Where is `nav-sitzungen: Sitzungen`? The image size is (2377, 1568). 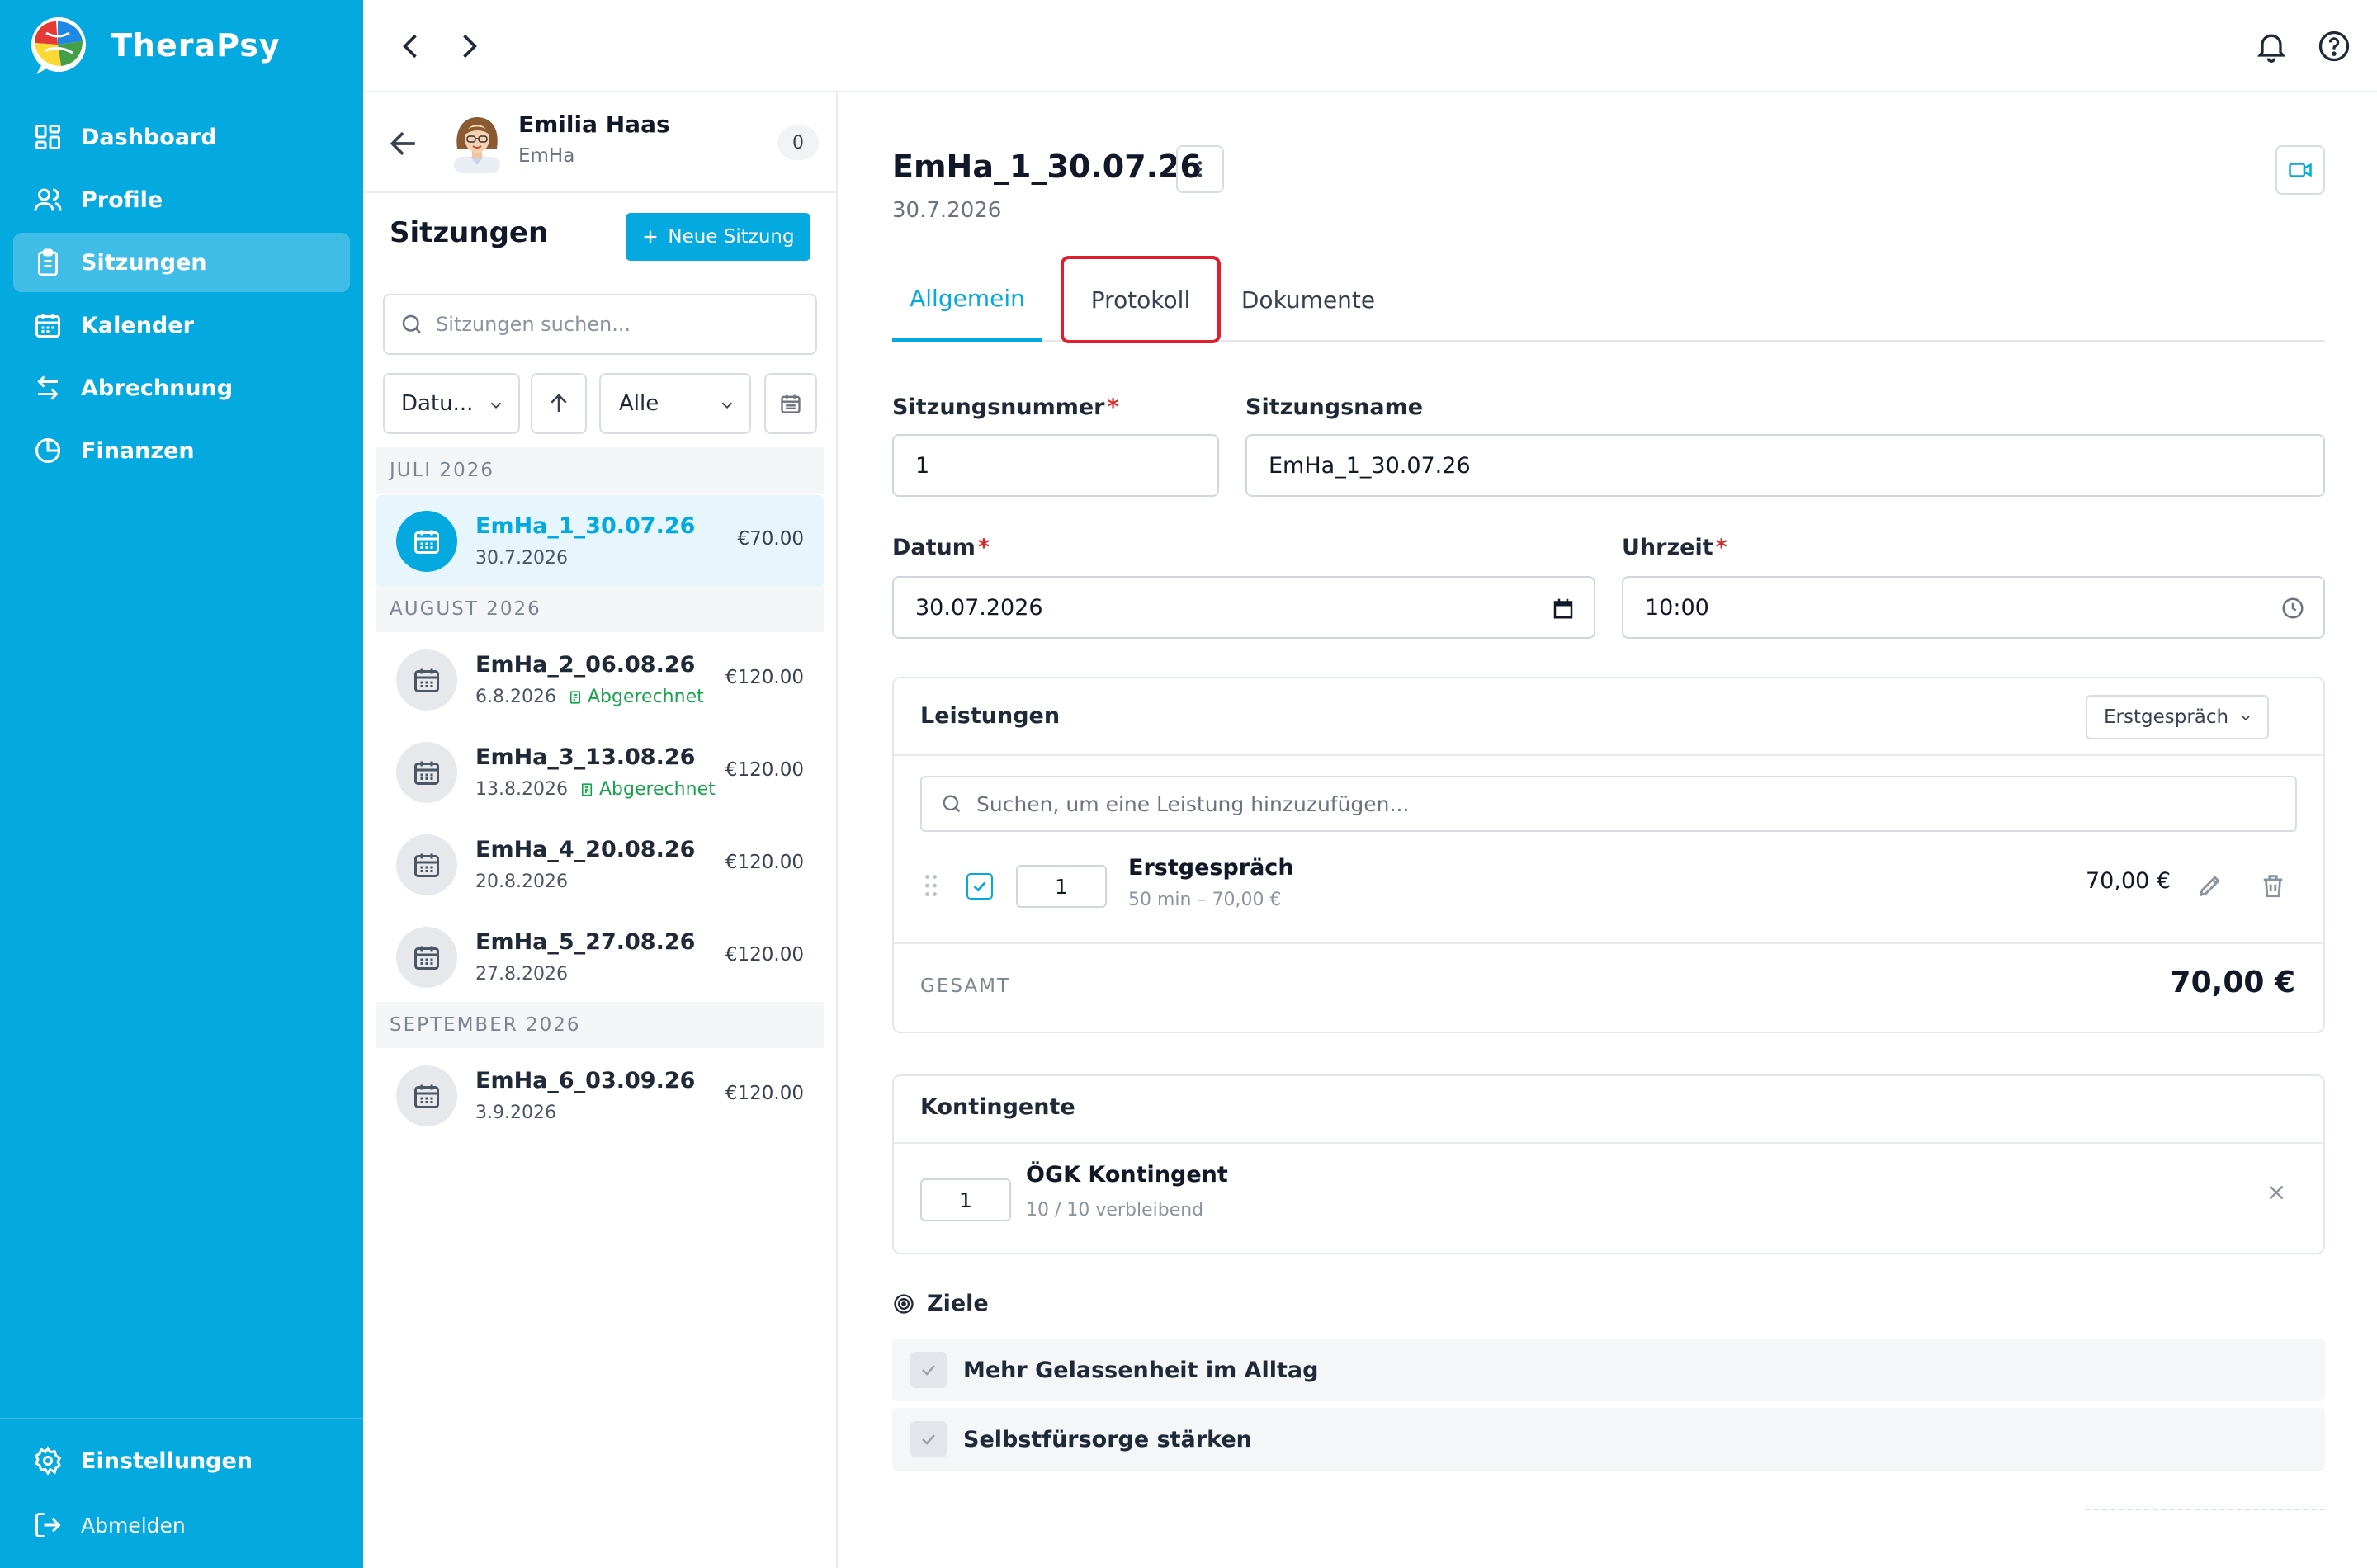 nav-sitzungen: Sitzungen is located at coordinates (181, 262).